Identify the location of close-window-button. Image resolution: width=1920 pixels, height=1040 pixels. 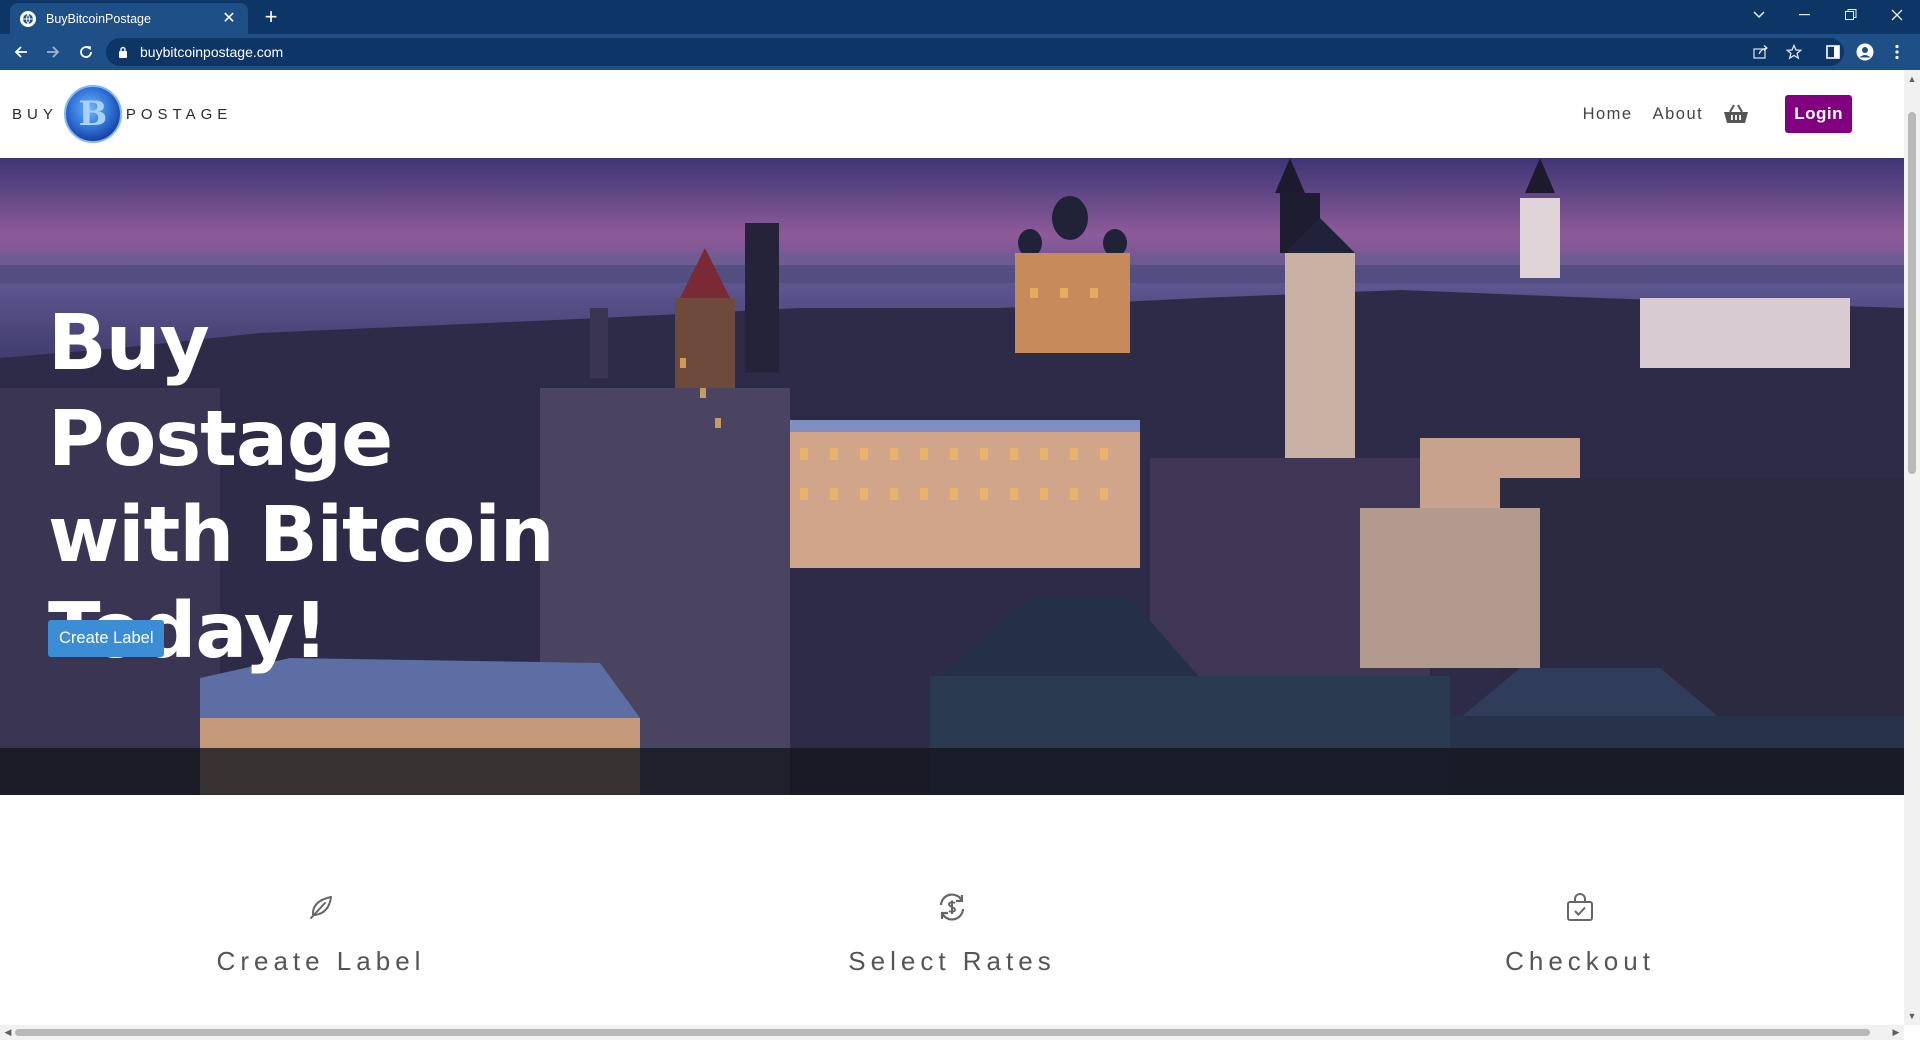
(1897, 15).